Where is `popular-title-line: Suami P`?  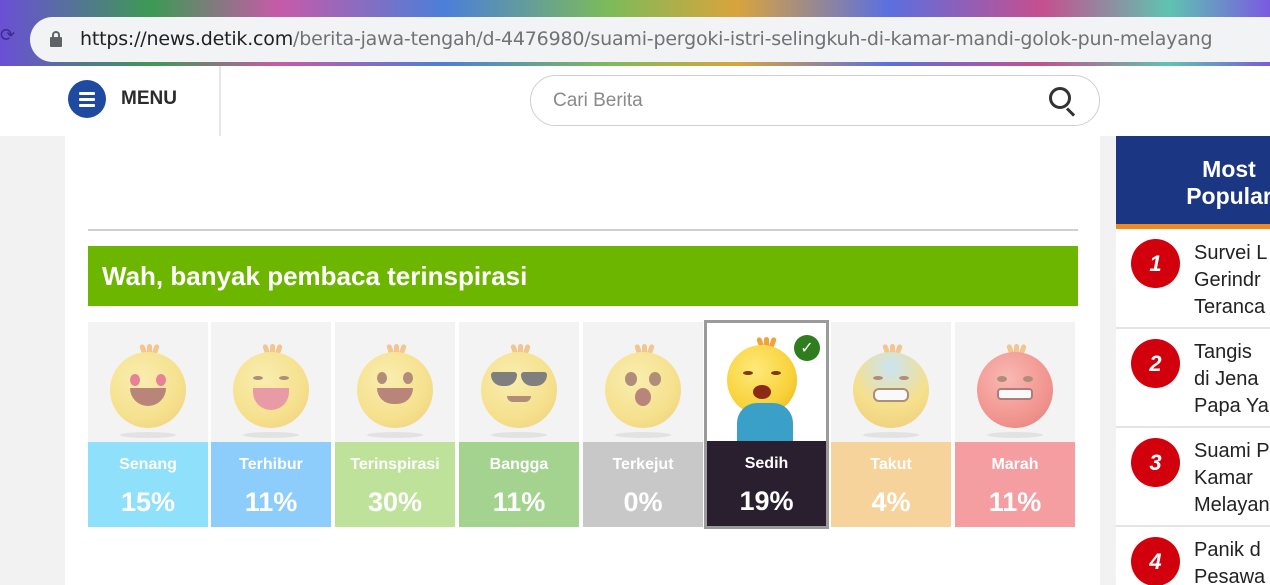
popular-title-line: Suami P is located at coordinates (1232, 451).